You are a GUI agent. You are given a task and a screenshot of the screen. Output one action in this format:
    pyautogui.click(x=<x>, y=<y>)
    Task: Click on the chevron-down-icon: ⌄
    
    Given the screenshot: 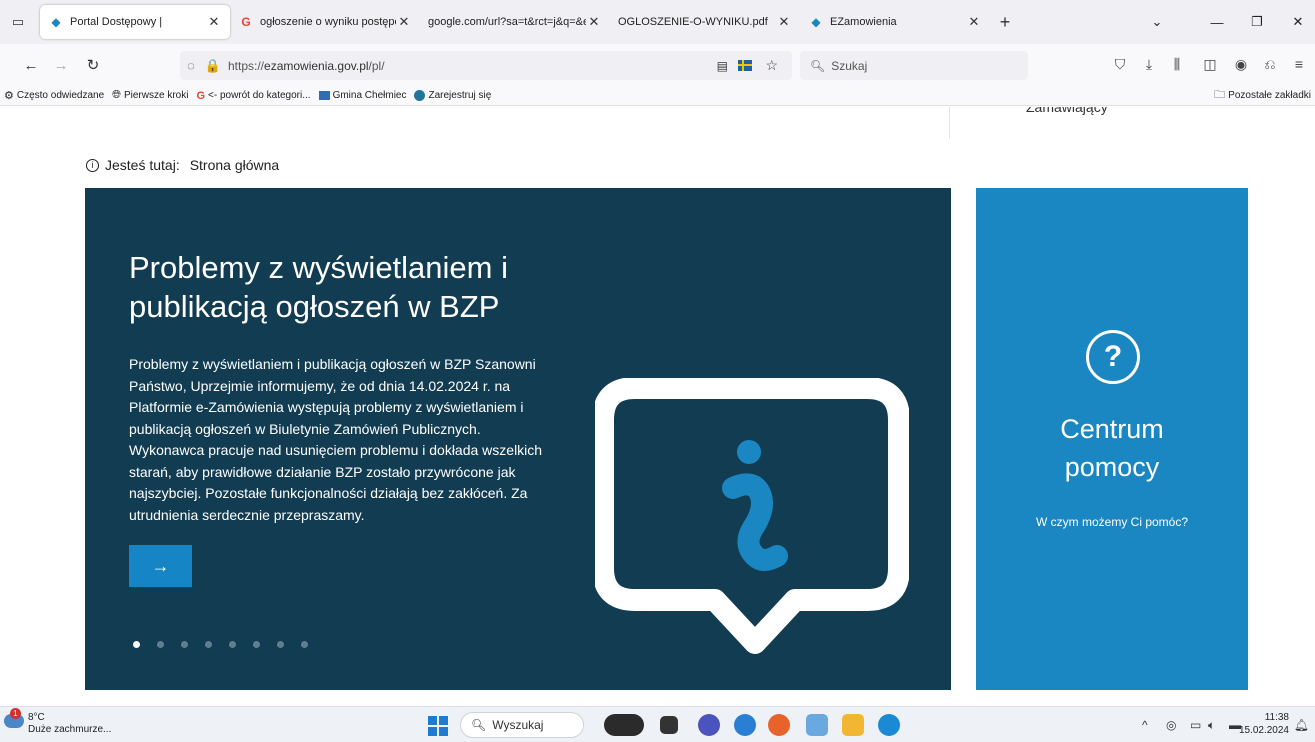 What is the action you would take?
    pyautogui.click(x=1157, y=22)
    